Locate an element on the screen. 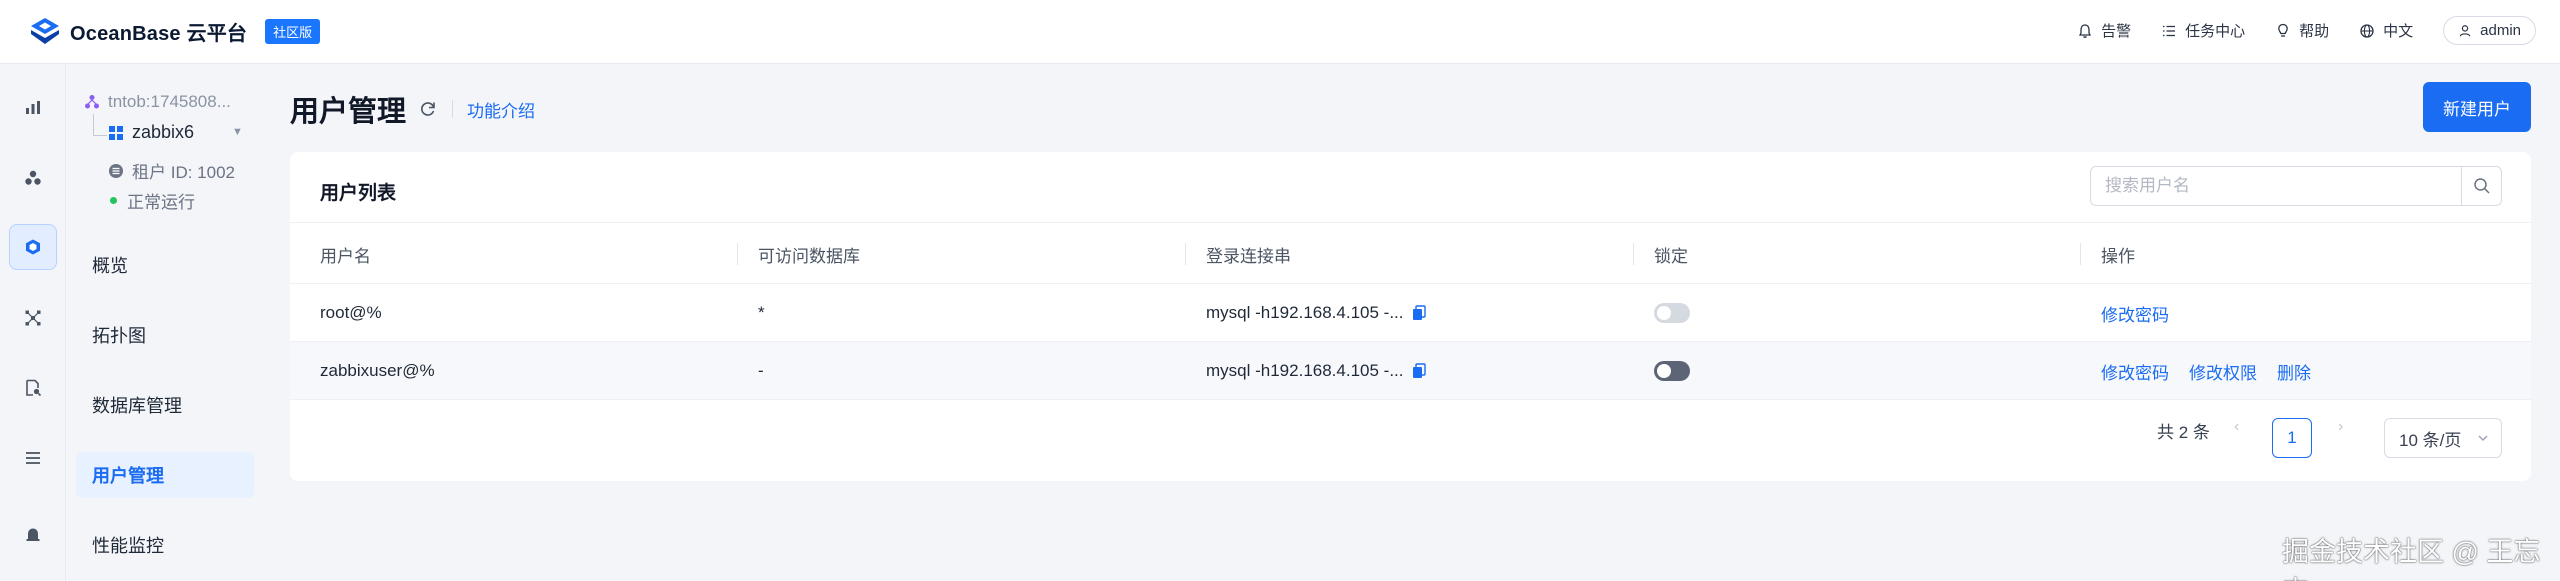  brand-logo: OceanBase 云平台 社区版 is located at coordinates (174, 31).